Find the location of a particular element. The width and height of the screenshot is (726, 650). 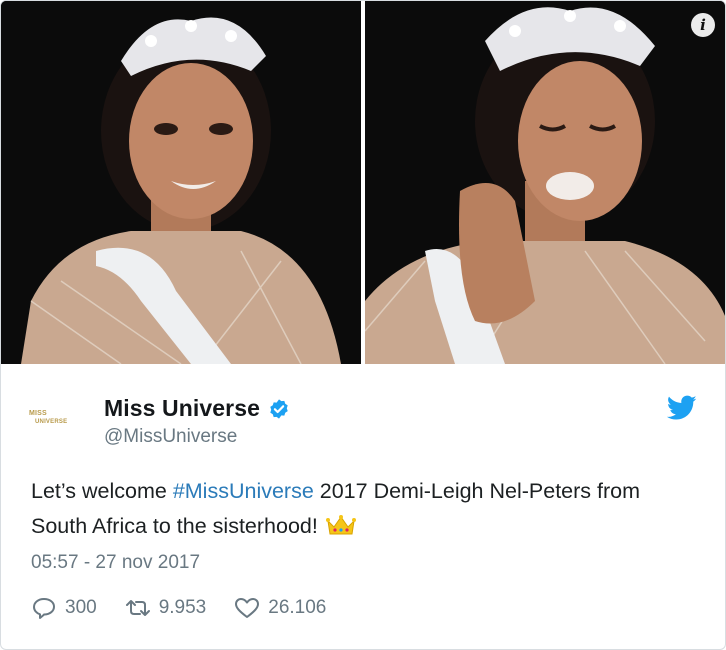

retweet-count: 9.953 is located at coordinates (182, 607).